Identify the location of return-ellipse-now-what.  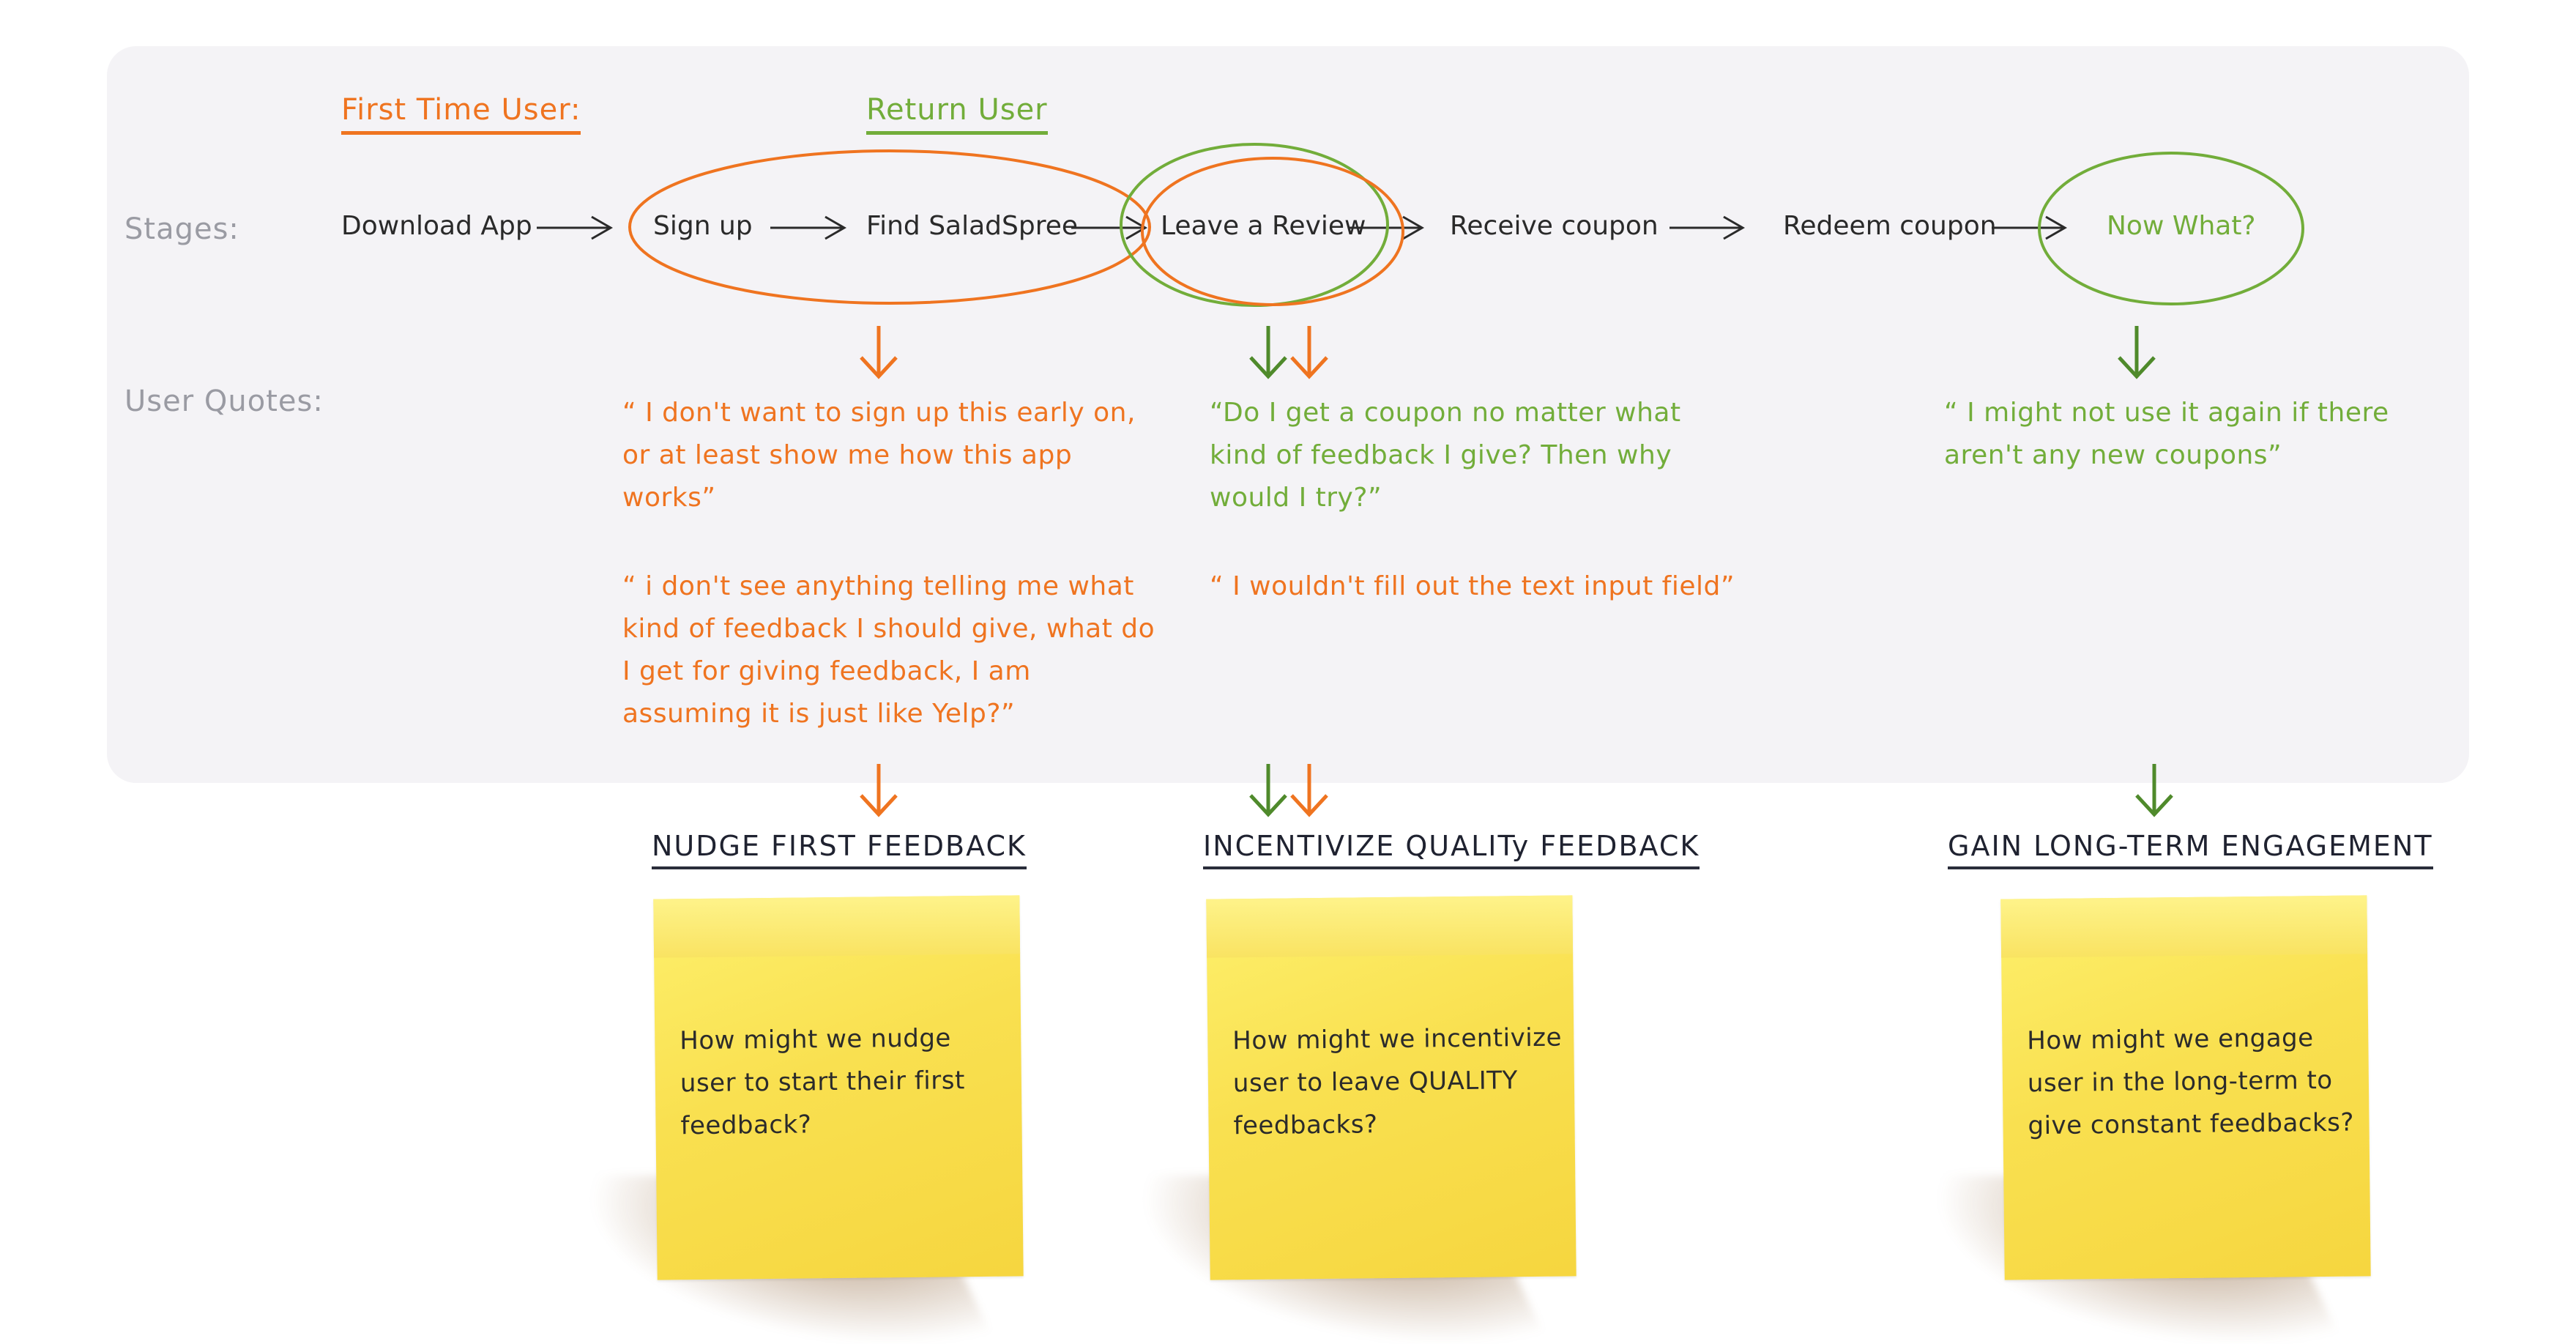
(2171, 228).